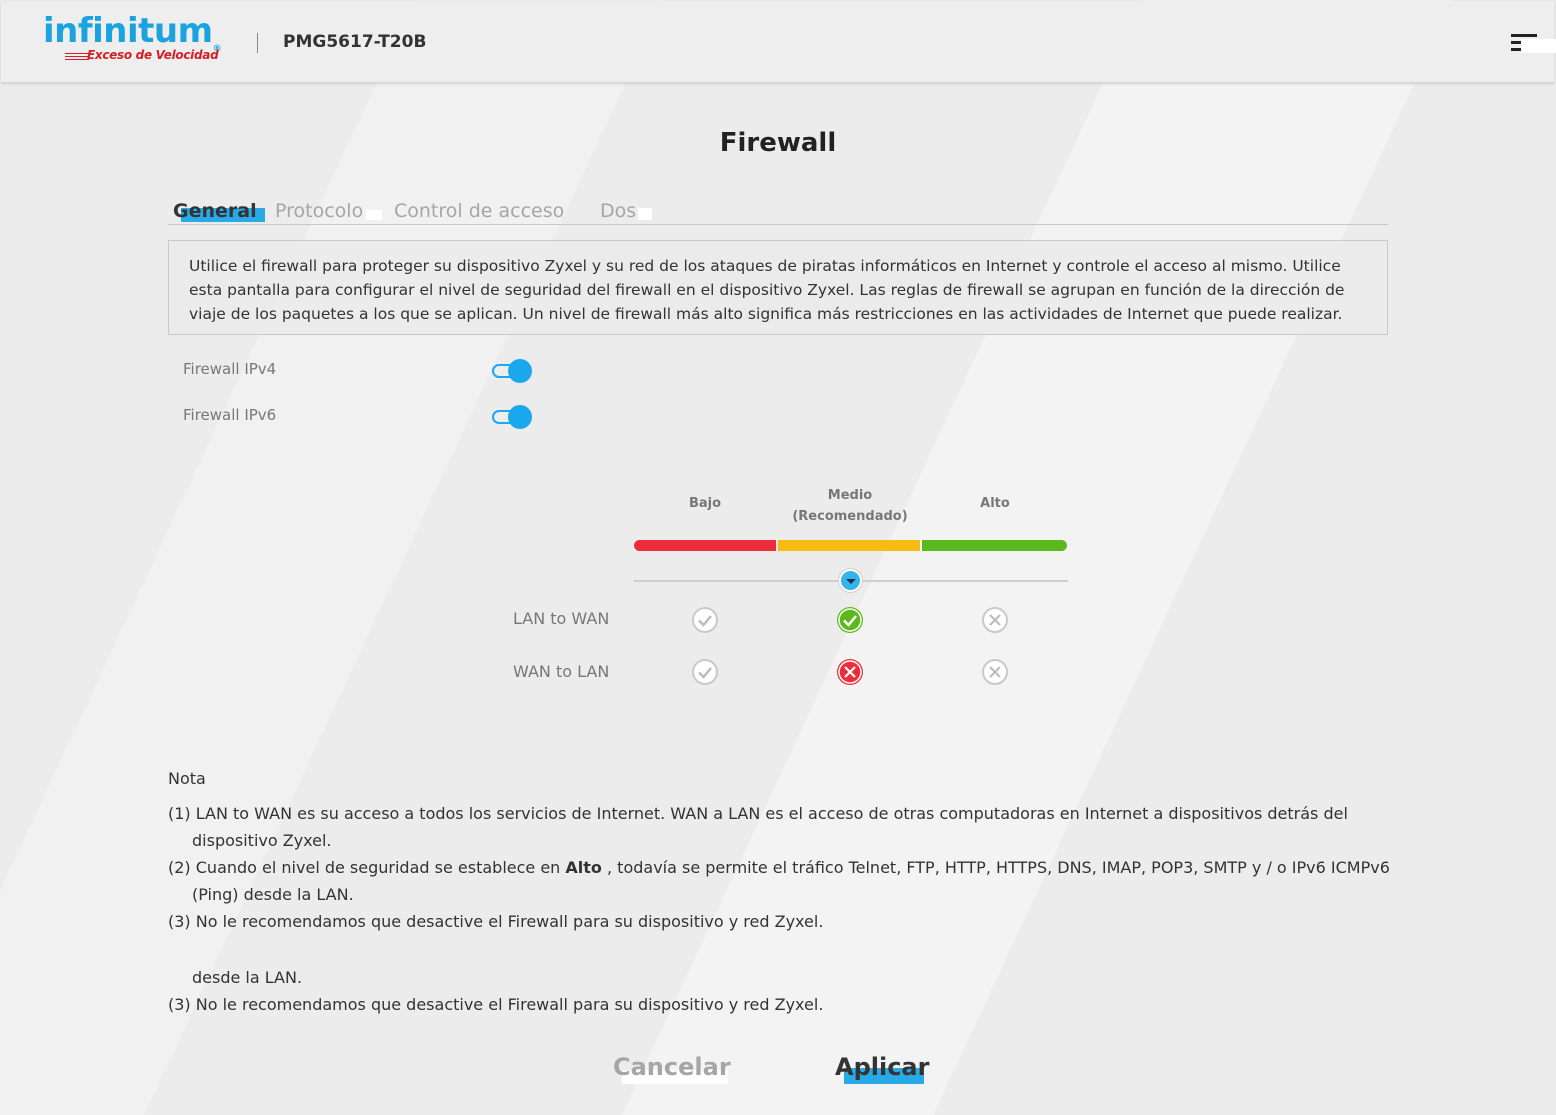  What do you see at coordinates (778, 211) in the screenshot?
I see `tab-bar: General Protocolo Control de acceso Dos` at bounding box center [778, 211].